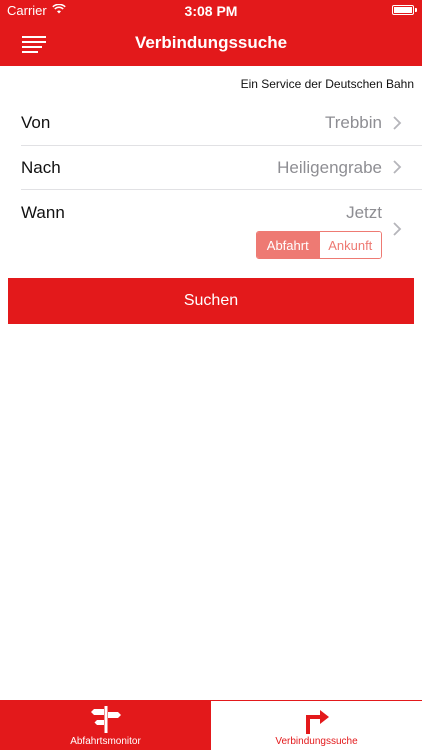 The height and width of the screenshot is (750, 422). Describe the element at coordinates (317, 722) in the screenshot. I see `turn-right-arrow-icon` at that location.